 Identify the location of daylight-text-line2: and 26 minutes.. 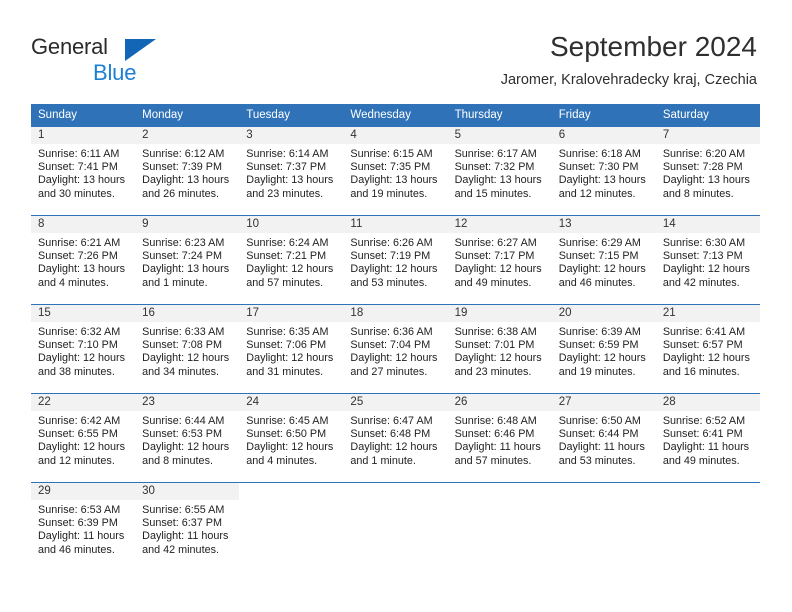
(180, 193).